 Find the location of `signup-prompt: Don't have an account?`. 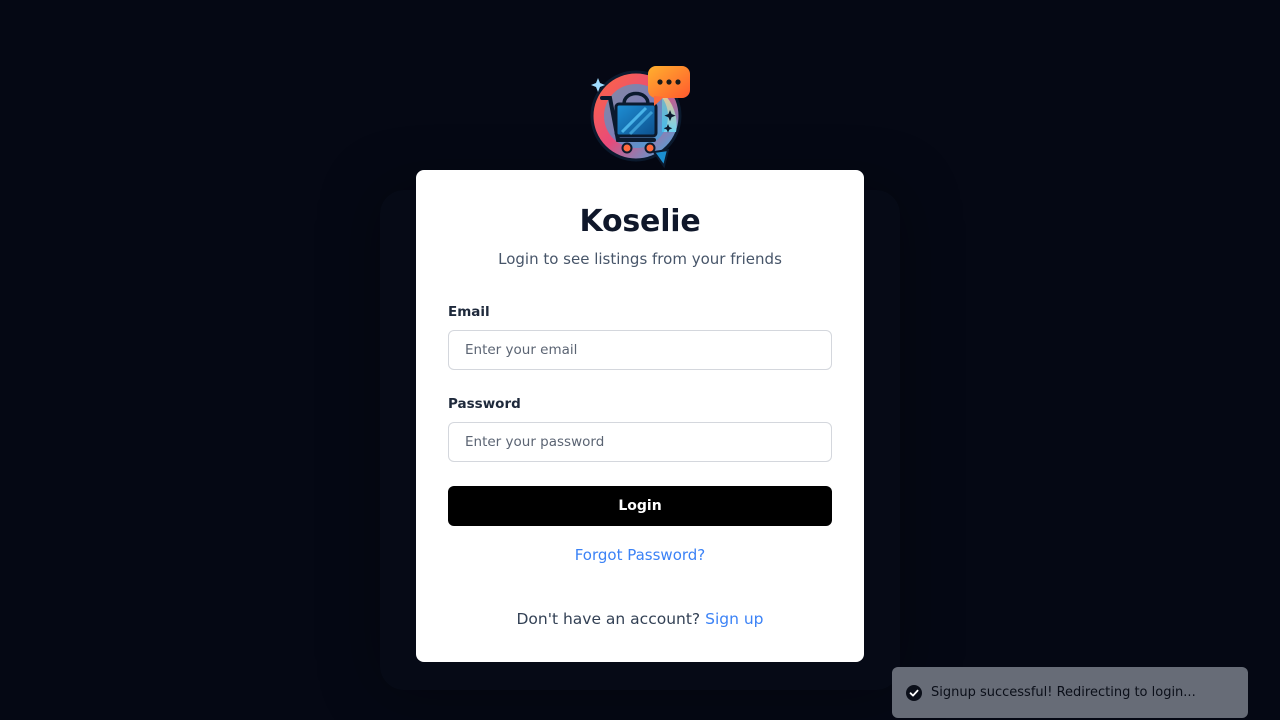

signup-prompt: Don't have an account? is located at coordinates (608, 619).